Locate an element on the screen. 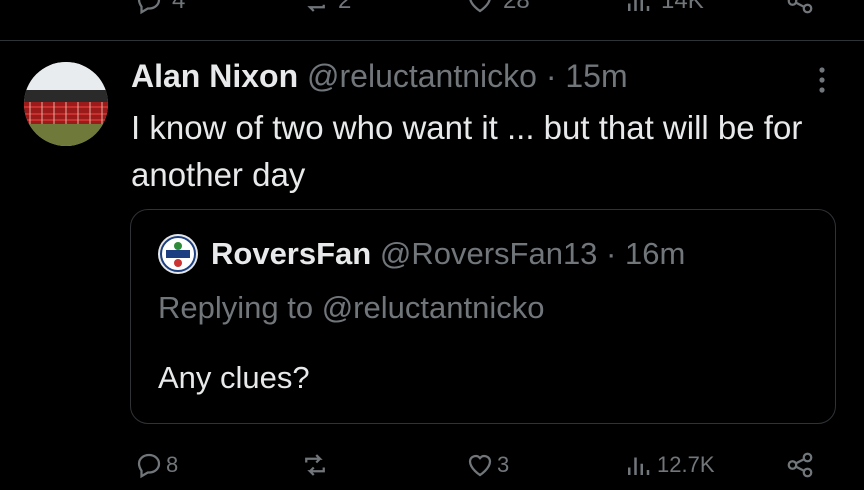 This screenshot has height=490, width=864. tweet-divider is located at coordinates (432, 40).